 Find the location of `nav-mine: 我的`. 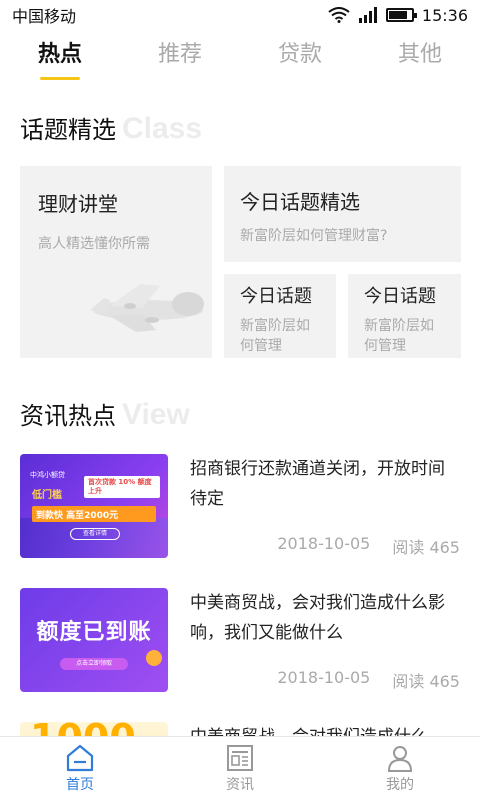

nav-mine: 我的 is located at coordinates (400, 769).